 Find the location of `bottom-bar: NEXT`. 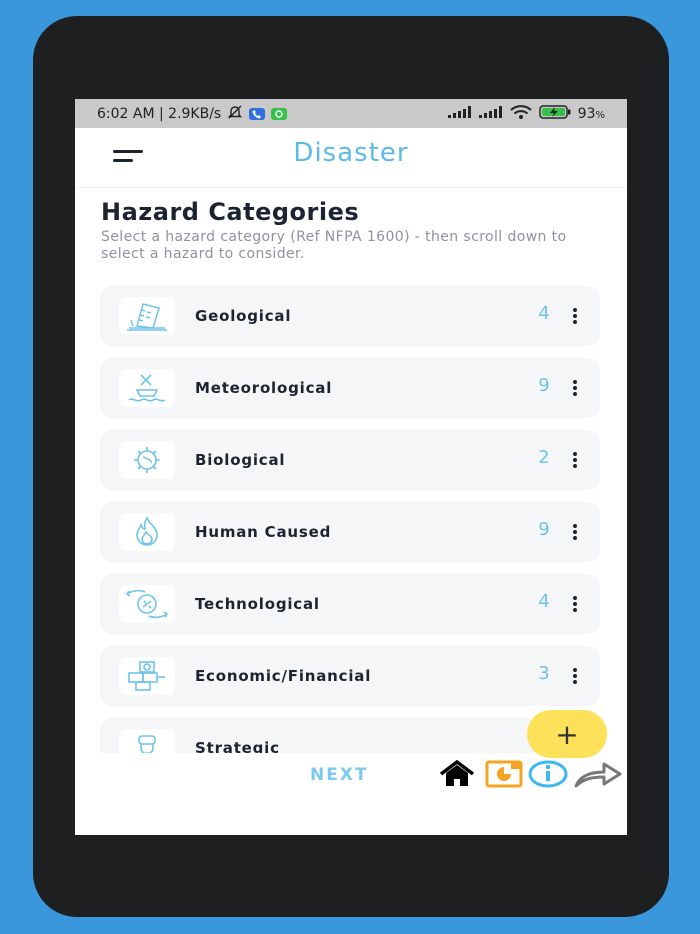

bottom-bar: NEXT is located at coordinates (351, 774).